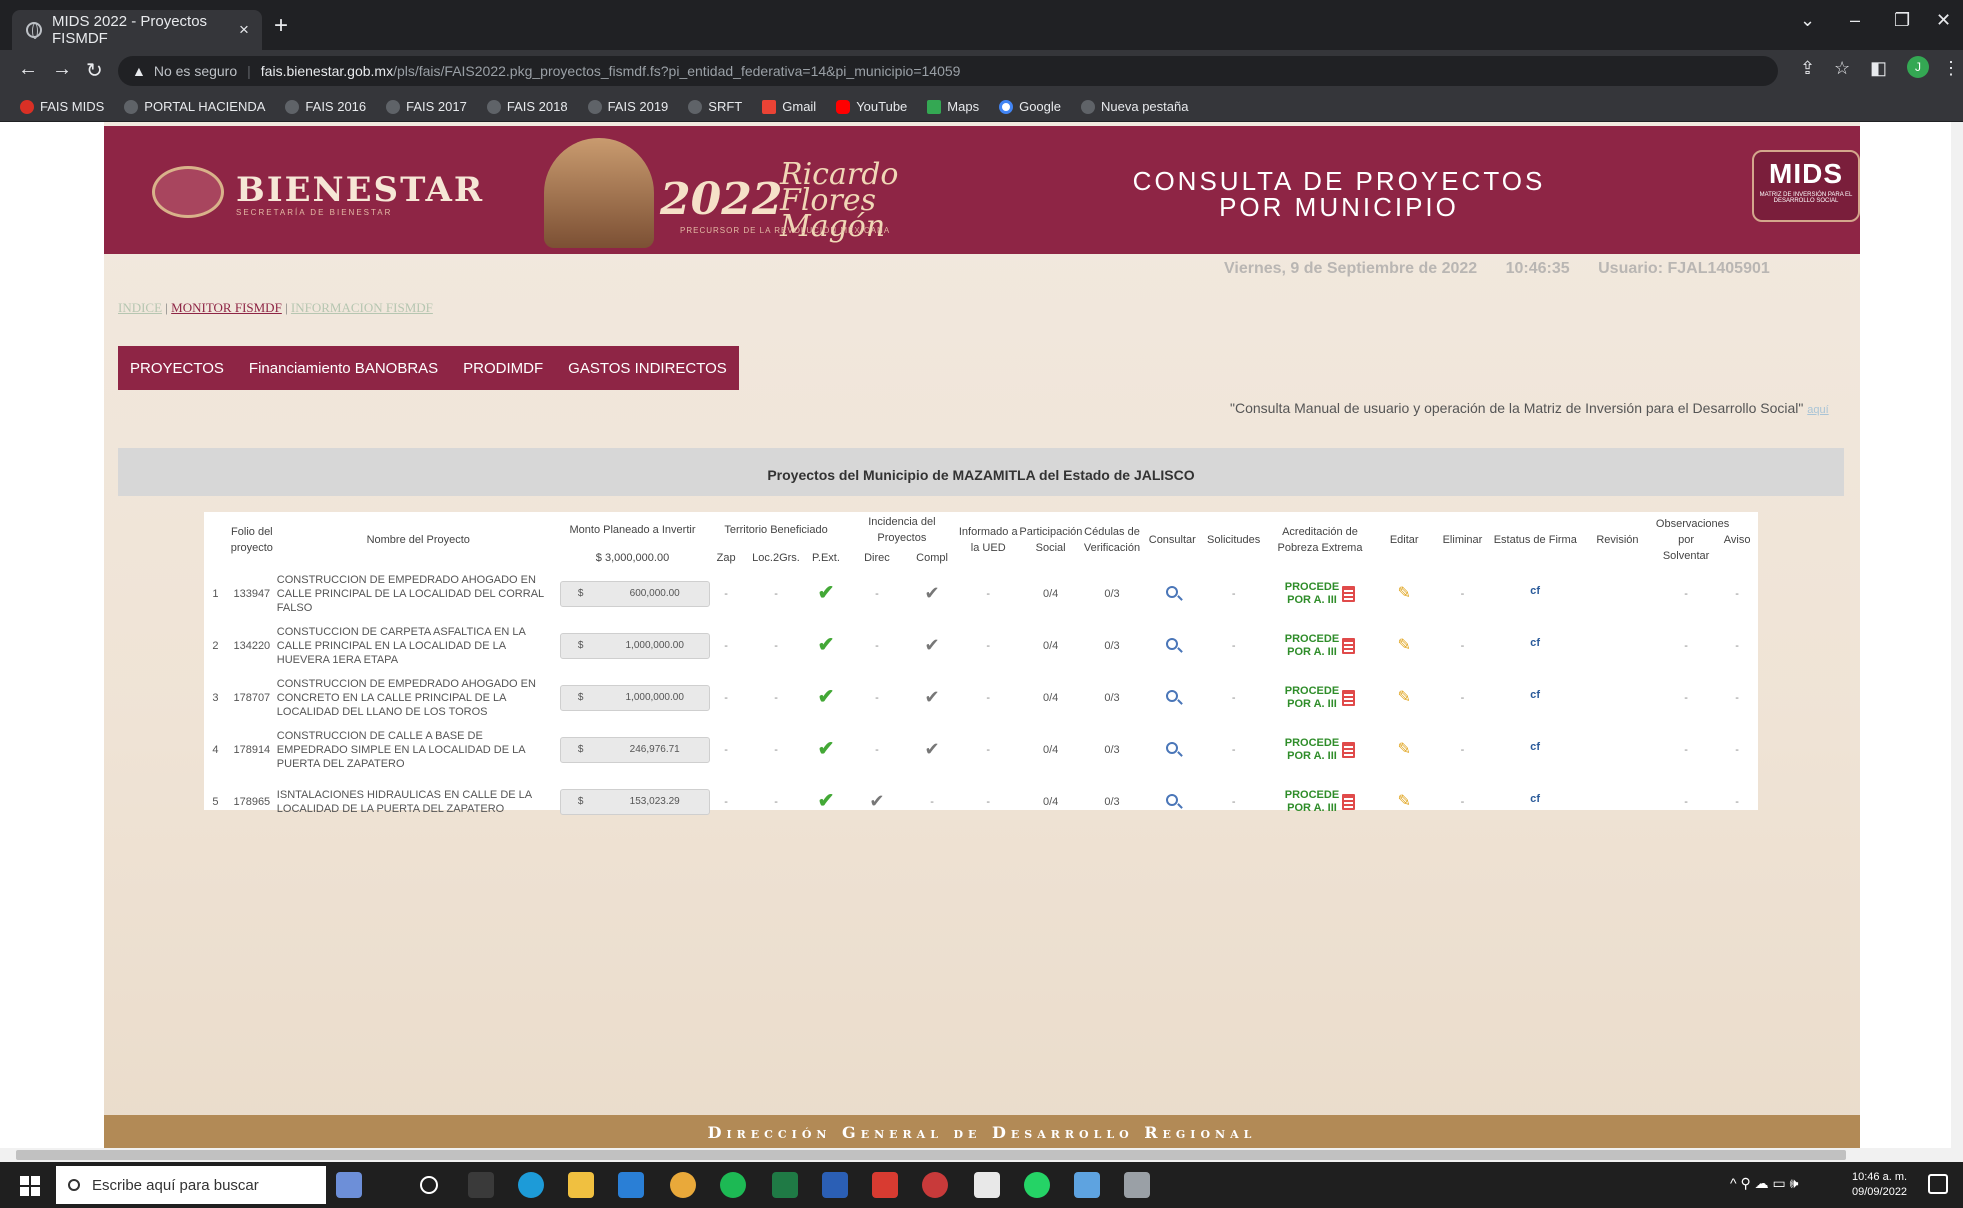  I want to click on task-view-icon, so click(481, 1185).